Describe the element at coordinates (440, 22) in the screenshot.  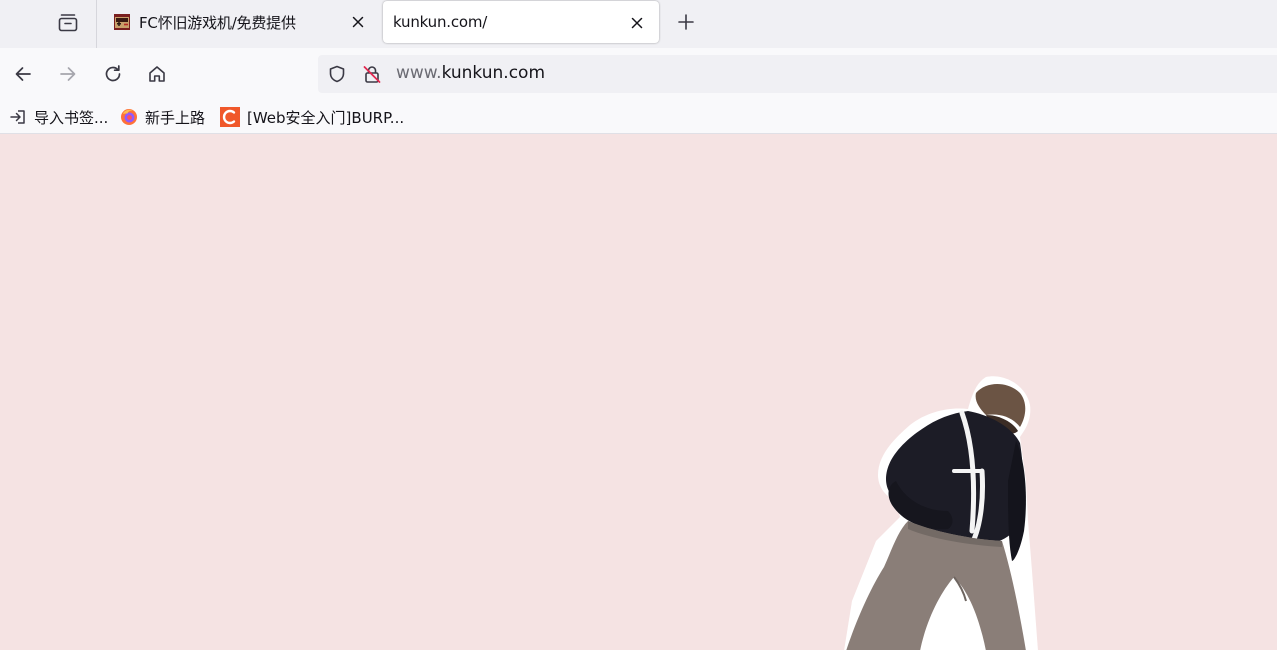
I see `tab-title: kunkun.com/` at that location.